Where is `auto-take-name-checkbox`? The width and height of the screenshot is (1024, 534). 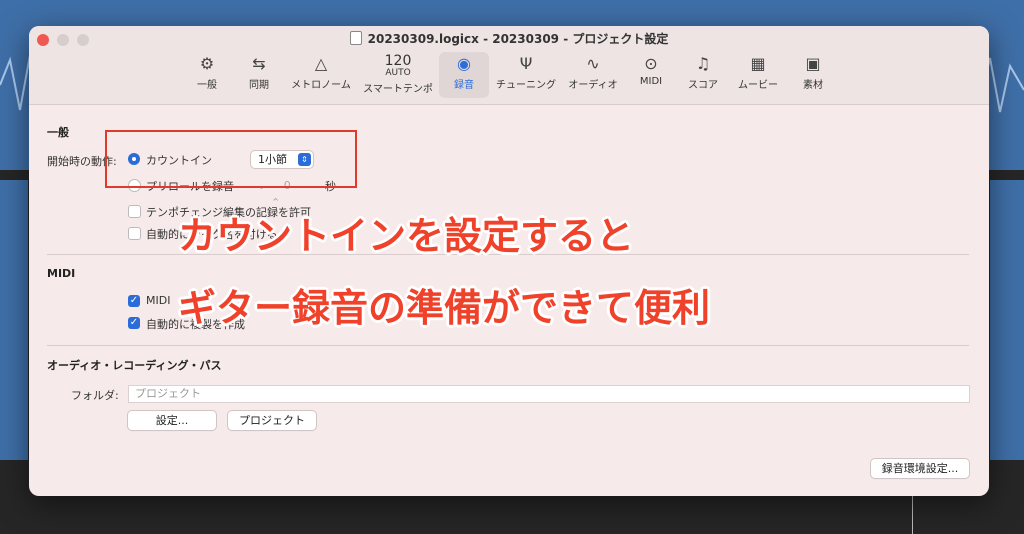
auto-take-name-checkbox is located at coordinates (134, 233).